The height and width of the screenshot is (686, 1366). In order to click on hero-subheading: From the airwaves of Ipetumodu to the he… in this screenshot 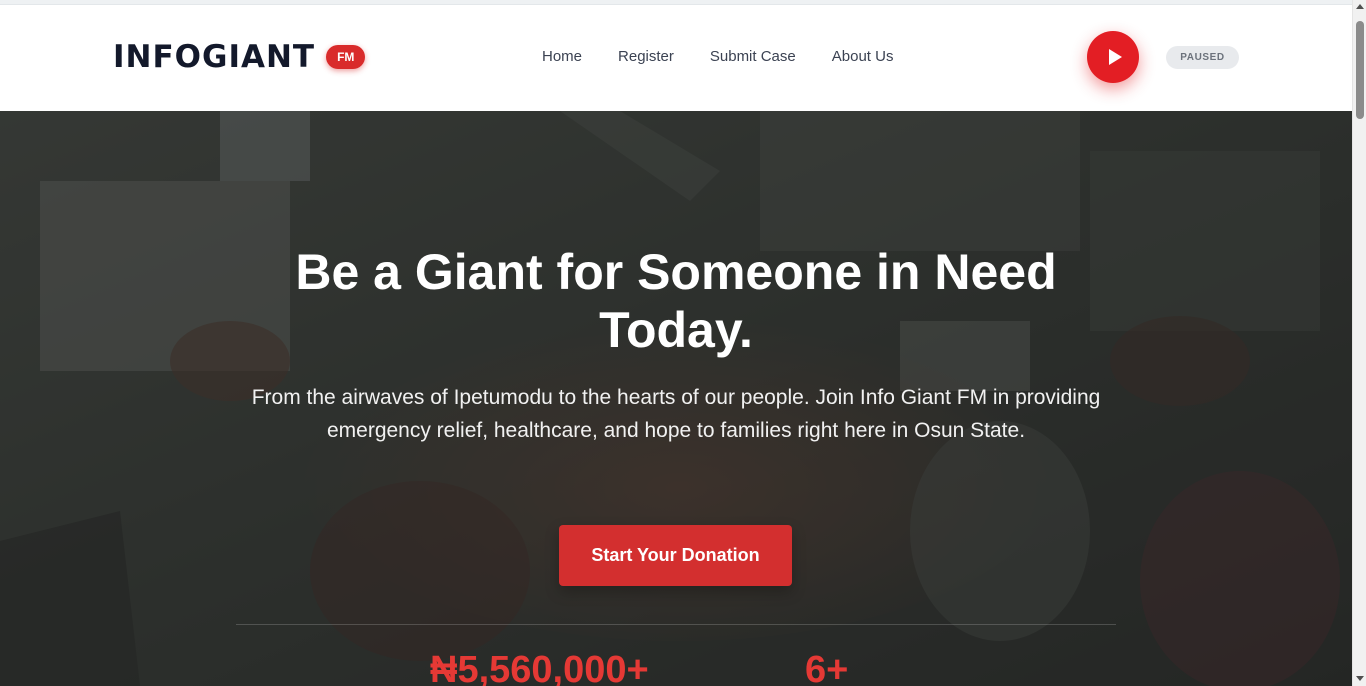, I will do `click(676, 414)`.